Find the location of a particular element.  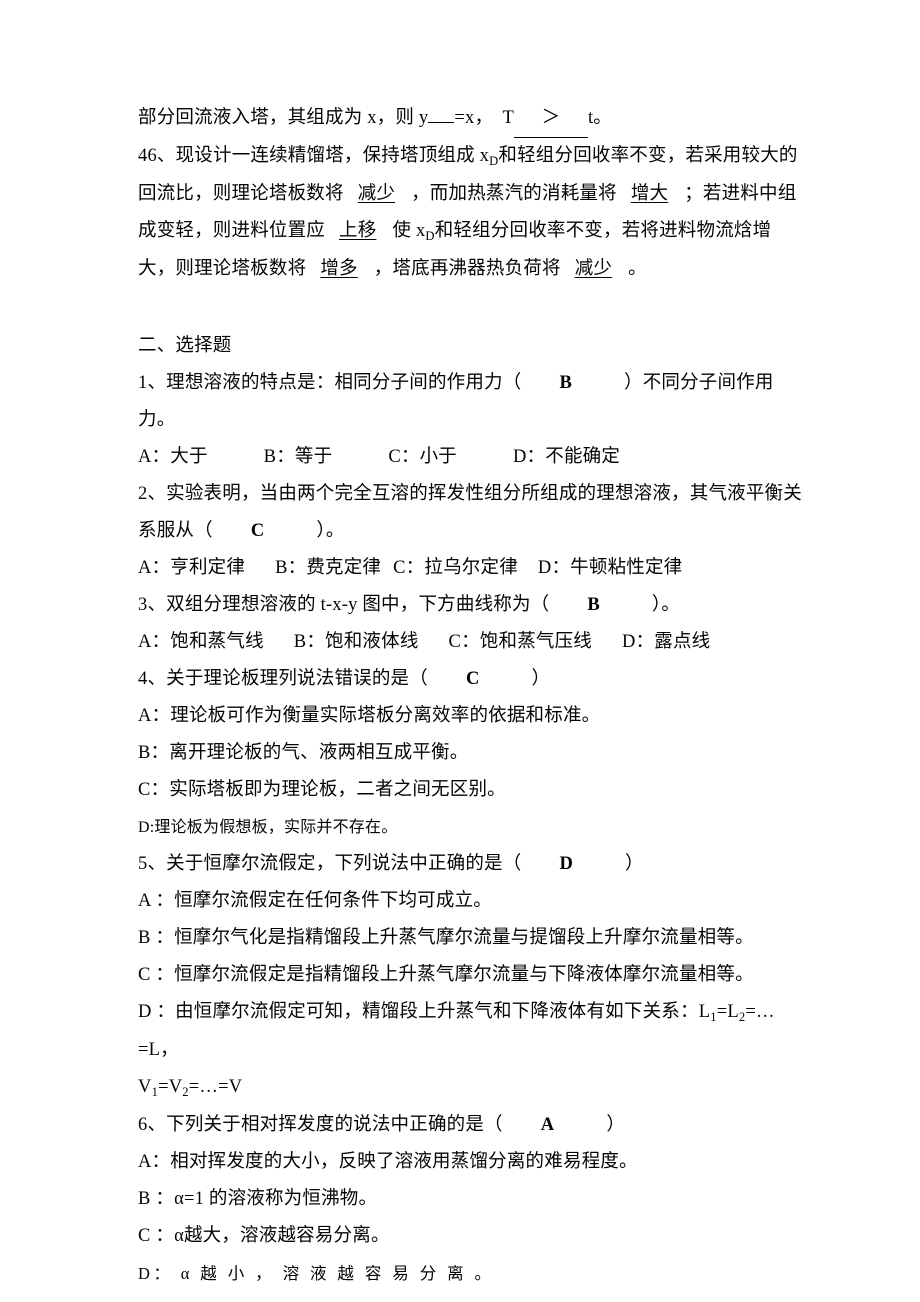

question-2-option-c-text: 拉乌尔定律 is located at coordinates (471, 568).